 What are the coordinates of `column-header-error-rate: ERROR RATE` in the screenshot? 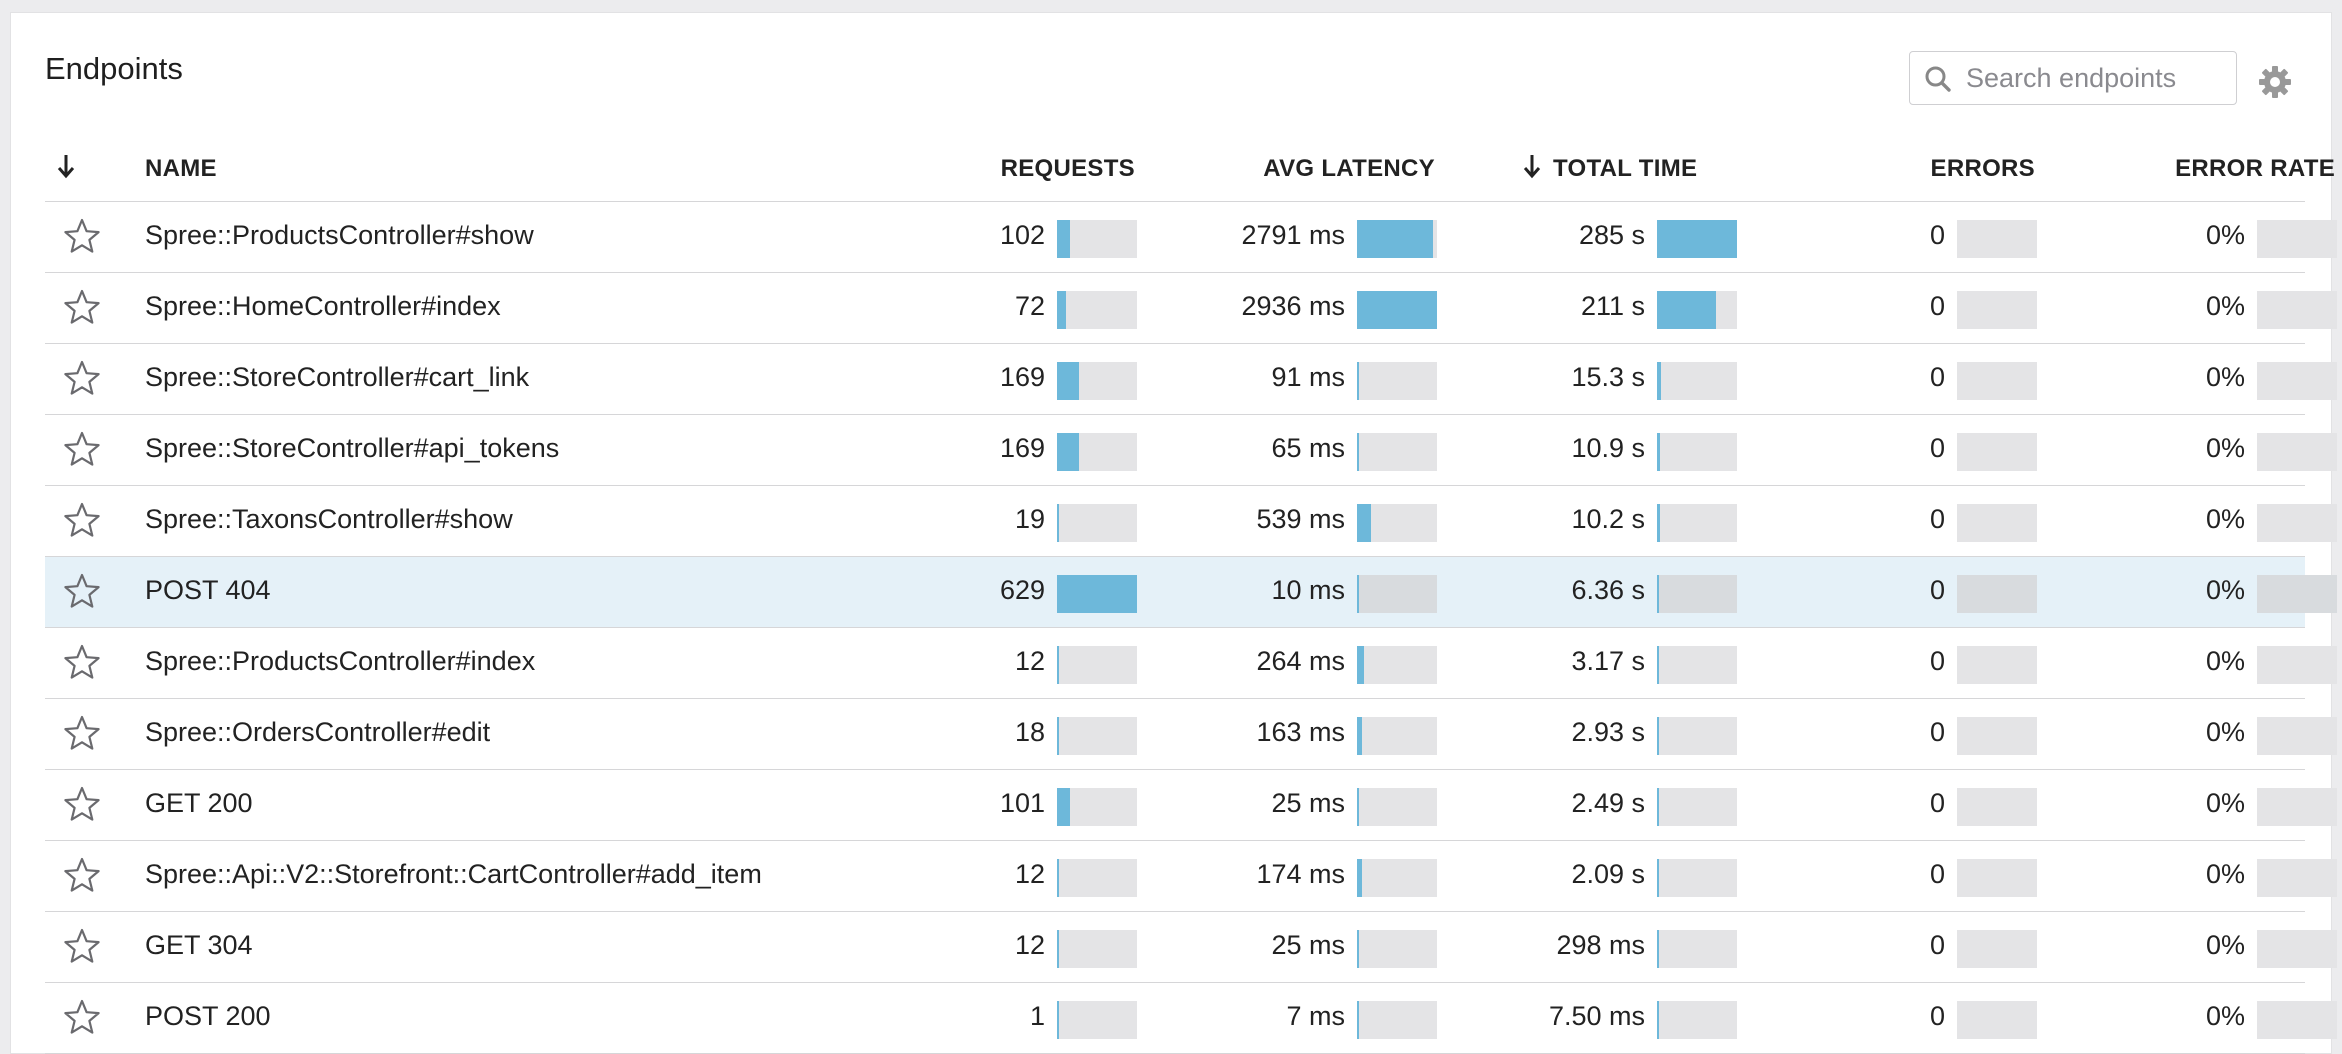 It's located at (2210, 169).